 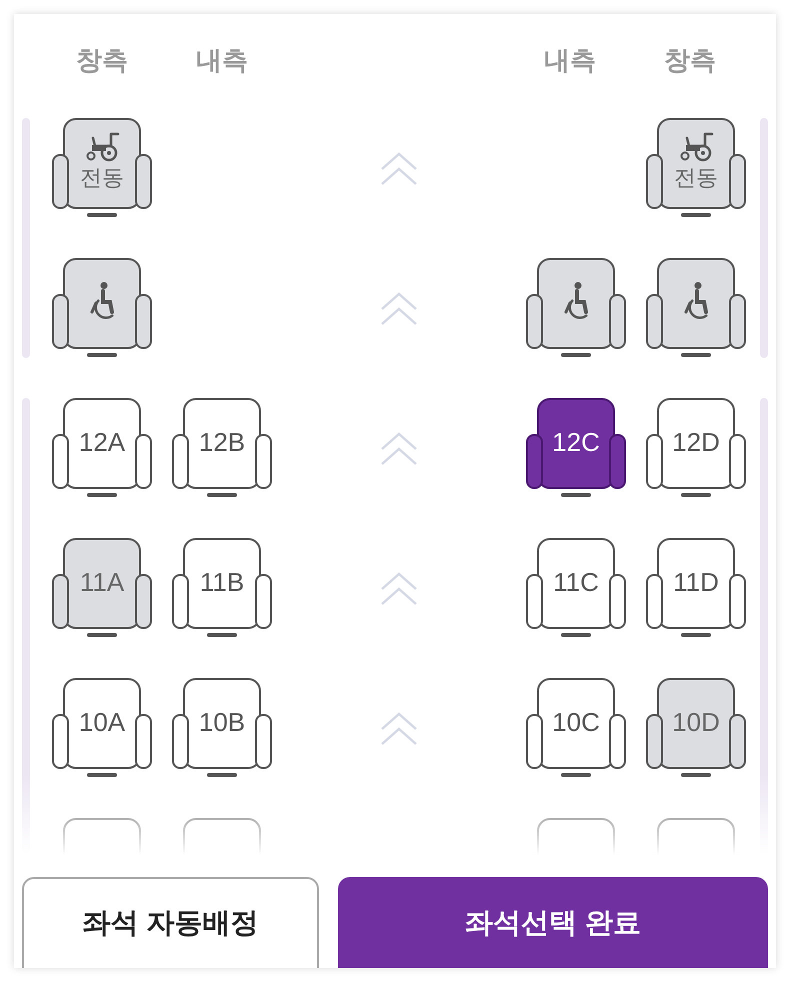 What do you see at coordinates (553, 922) in the screenshot?
I see `complete-button: 좌석선택 완료` at bounding box center [553, 922].